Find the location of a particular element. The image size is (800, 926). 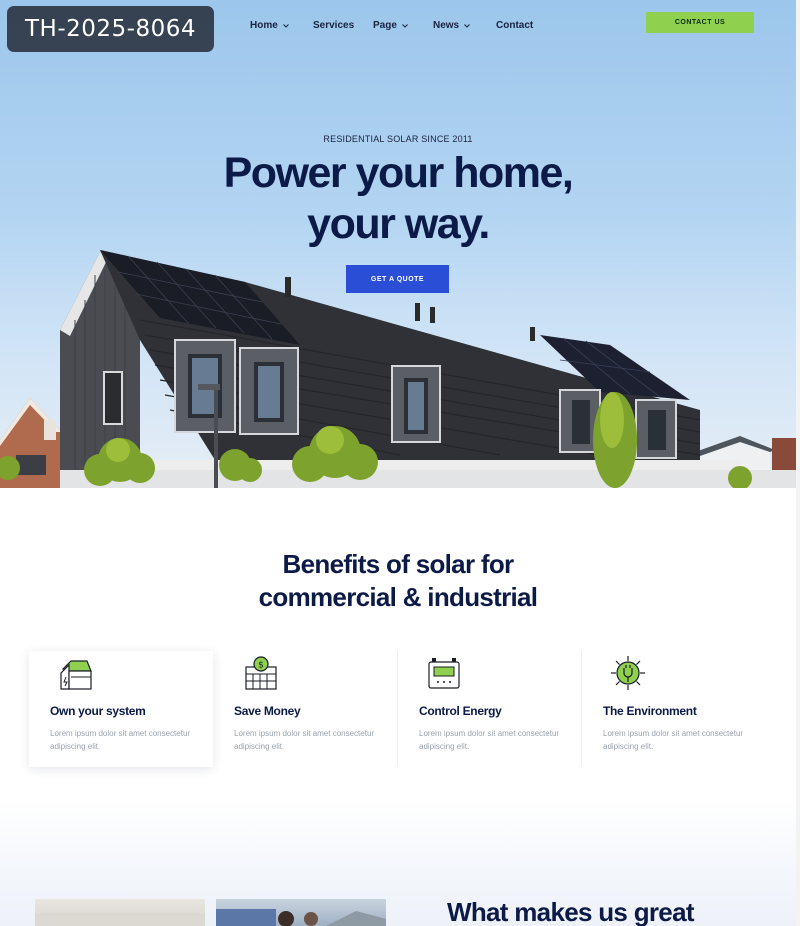

why-us-title: What makes us great is located at coordinates (570, 911).